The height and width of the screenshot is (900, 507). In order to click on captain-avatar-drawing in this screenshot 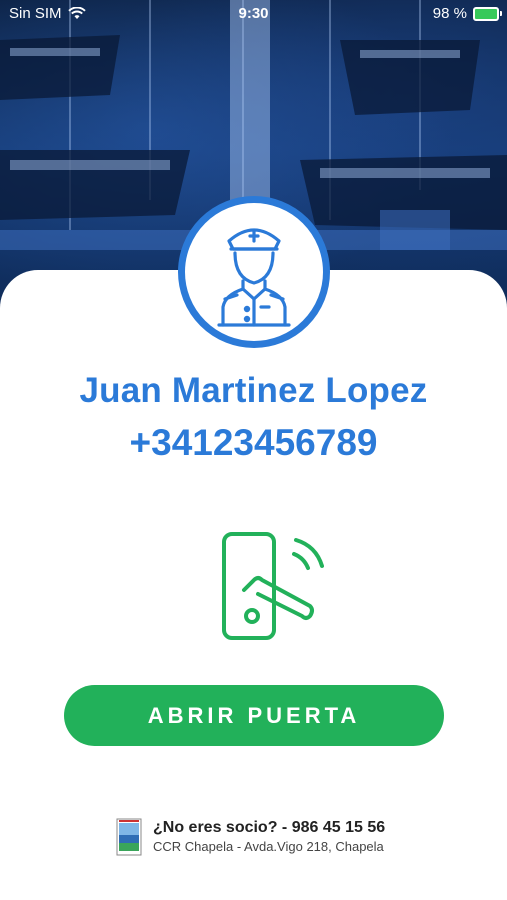, I will do `click(254, 277)`.